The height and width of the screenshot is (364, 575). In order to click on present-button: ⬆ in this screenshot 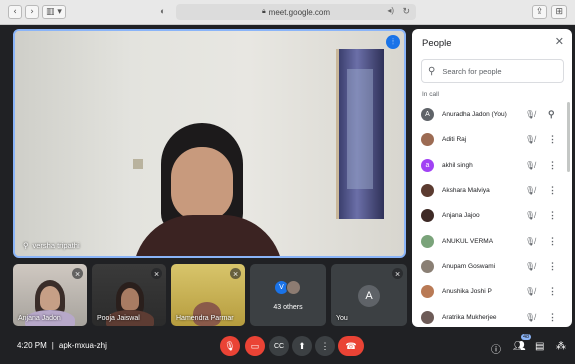, I will do `click(302, 346)`.